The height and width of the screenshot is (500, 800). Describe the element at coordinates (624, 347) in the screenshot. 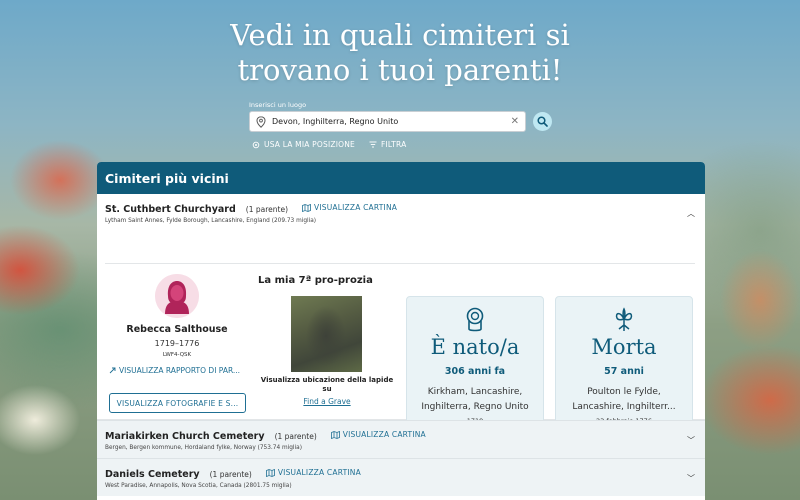

I see `death-title: Morta` at that location.